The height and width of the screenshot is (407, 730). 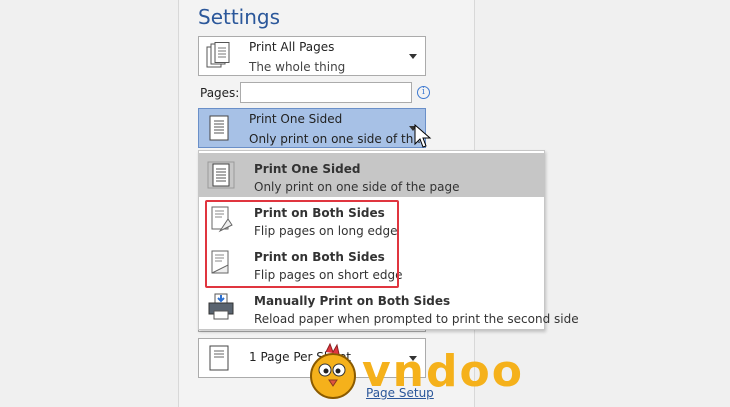 I want to click on manual-duplex-icon, so click(x=221, y=306).